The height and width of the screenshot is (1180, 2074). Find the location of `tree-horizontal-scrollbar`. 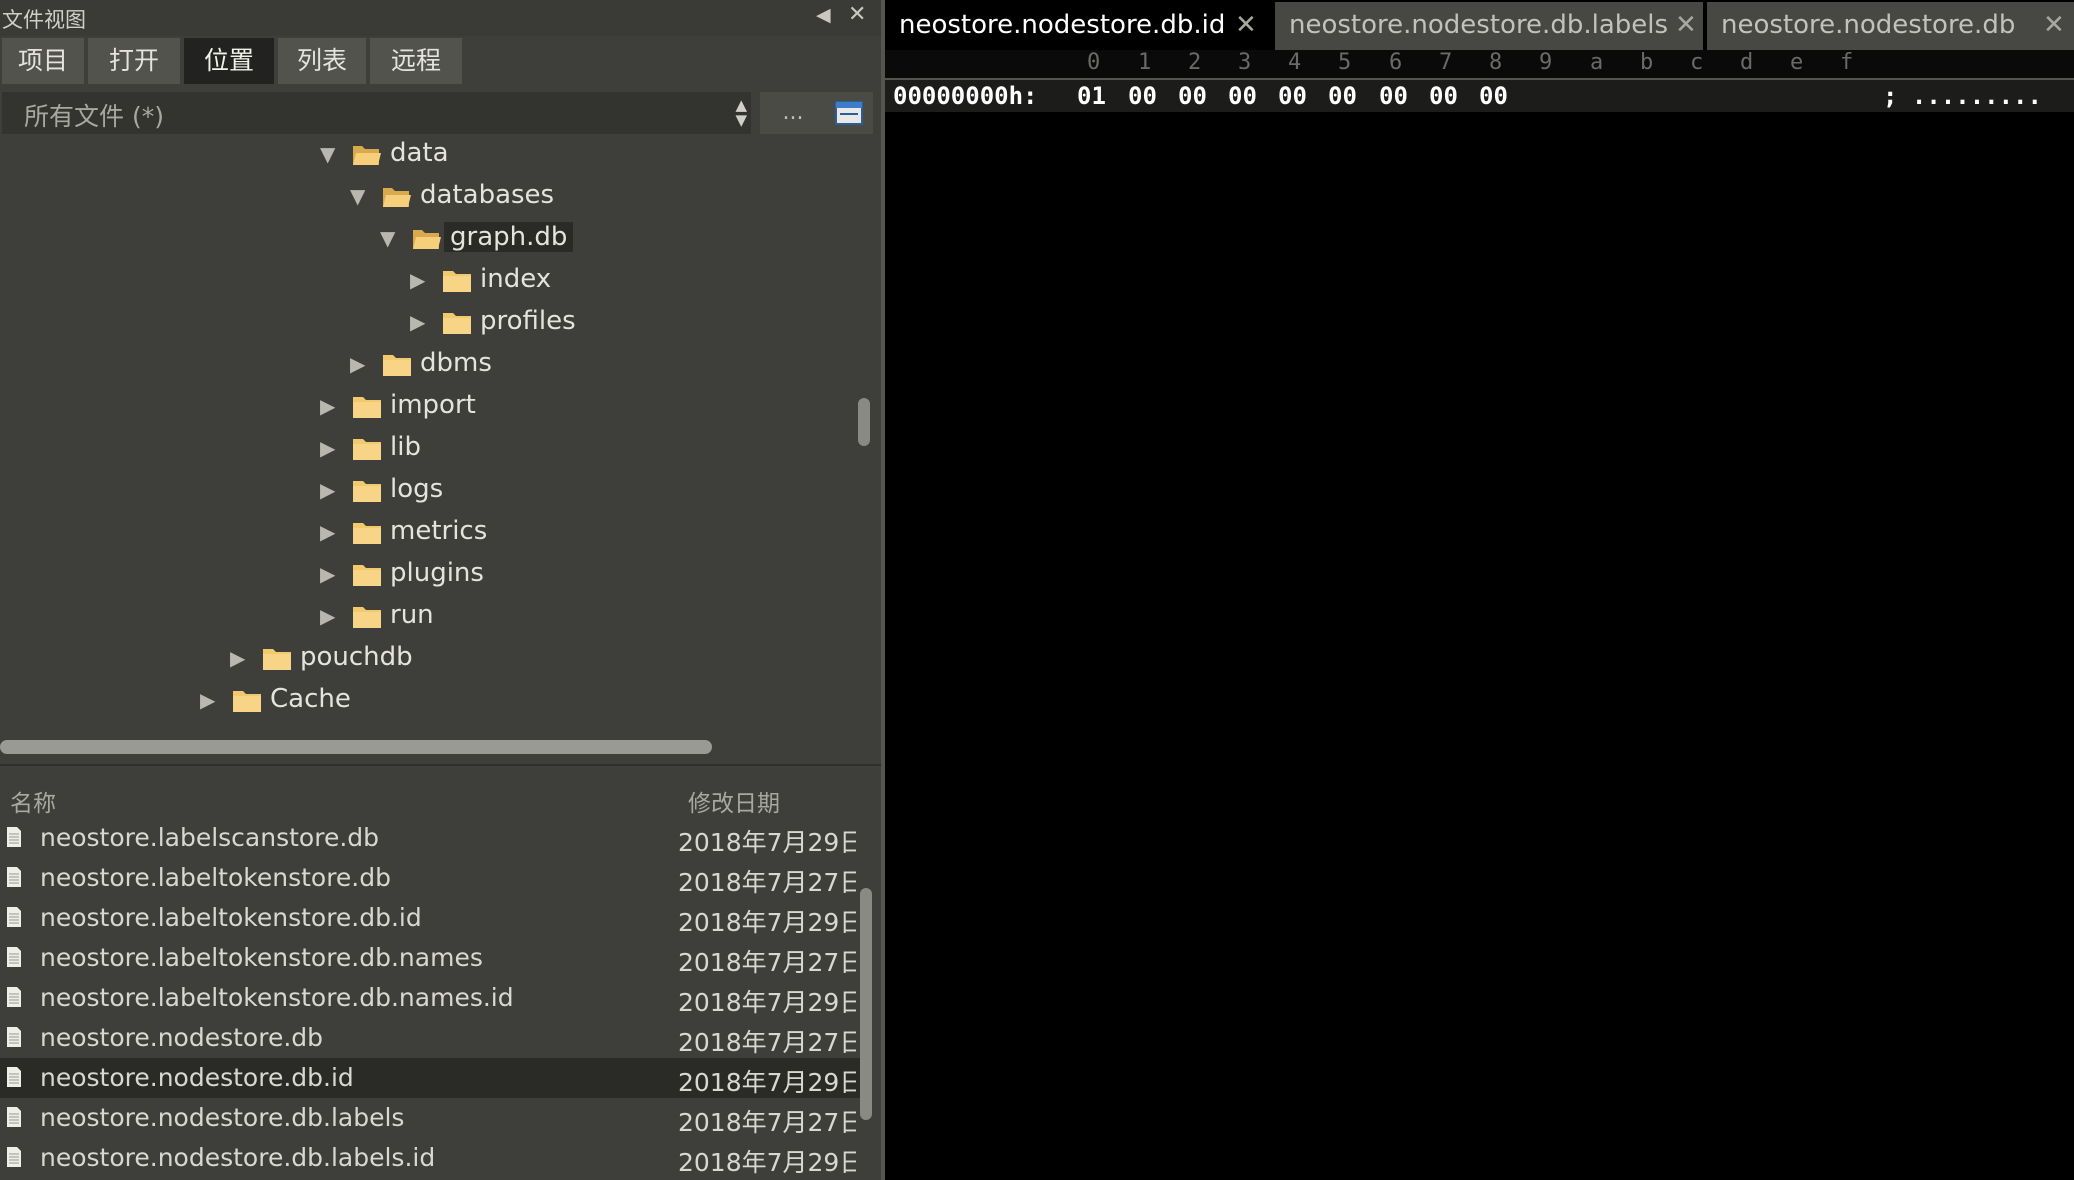

tree-horizontal-scrollbar is located at coordinates (356, 747).